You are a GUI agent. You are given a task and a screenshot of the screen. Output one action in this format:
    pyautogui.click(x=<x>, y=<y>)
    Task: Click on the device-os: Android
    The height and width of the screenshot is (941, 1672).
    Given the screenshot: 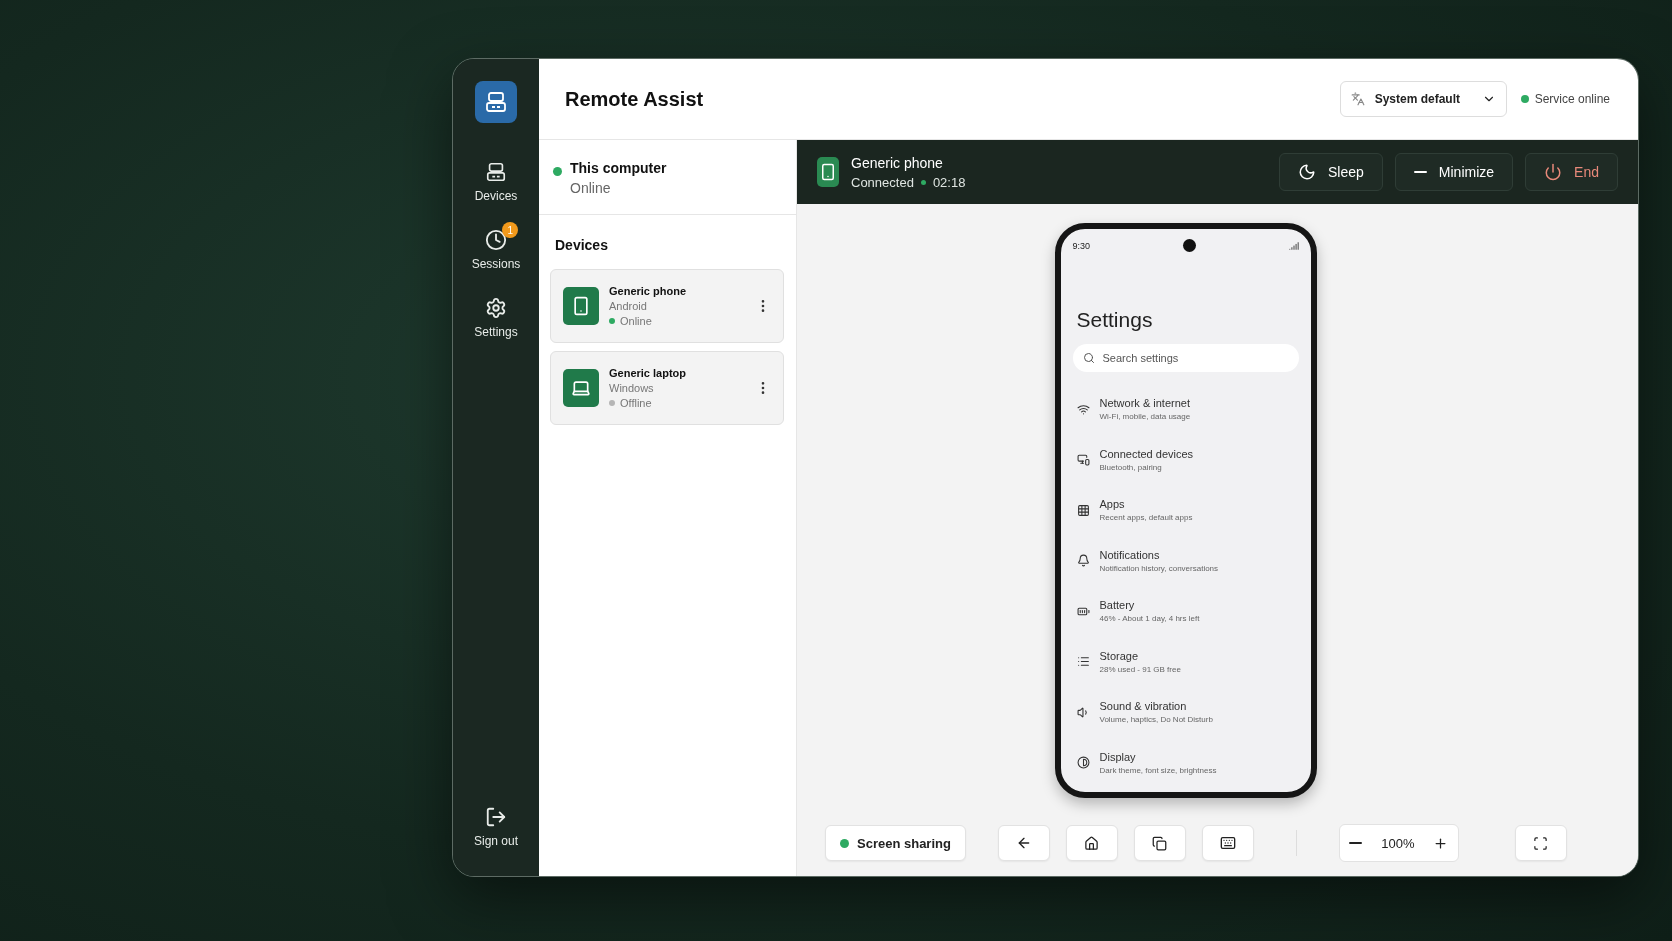 What is the action you would take?
    pyautogui.click(x=628, y=306)
    